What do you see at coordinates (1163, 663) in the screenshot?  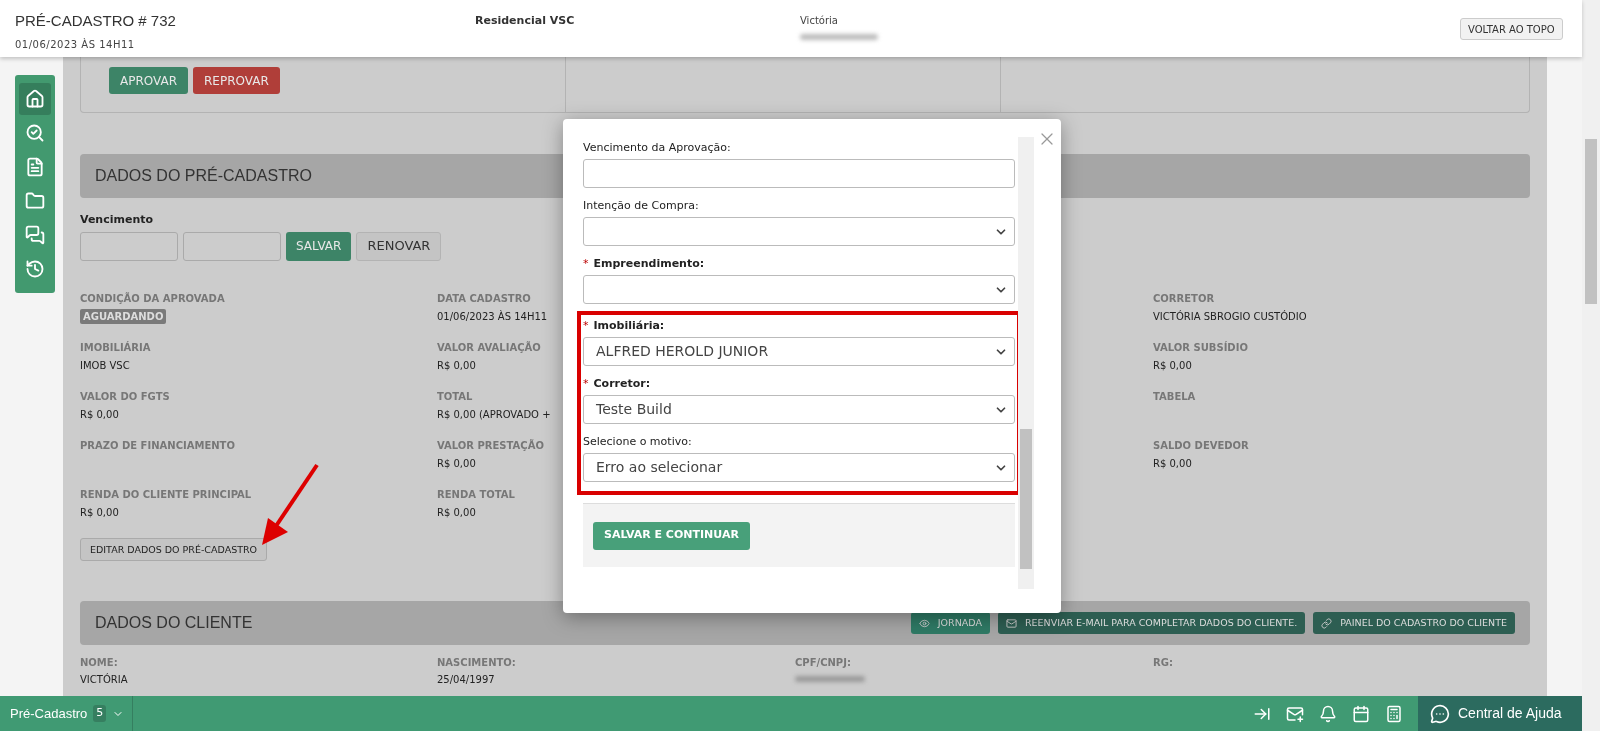 I see `info-label: RG:` at bounding box center [1163, 663].